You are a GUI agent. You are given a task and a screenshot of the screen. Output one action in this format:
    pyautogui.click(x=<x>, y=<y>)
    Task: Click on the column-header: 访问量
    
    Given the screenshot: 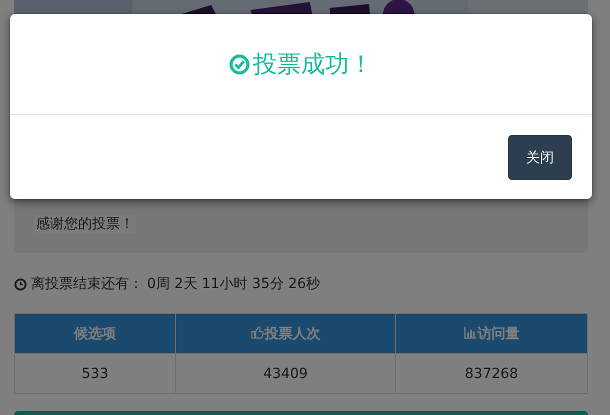 What is the action you would take?
    pyautogui.click(x=492, y=334)
    